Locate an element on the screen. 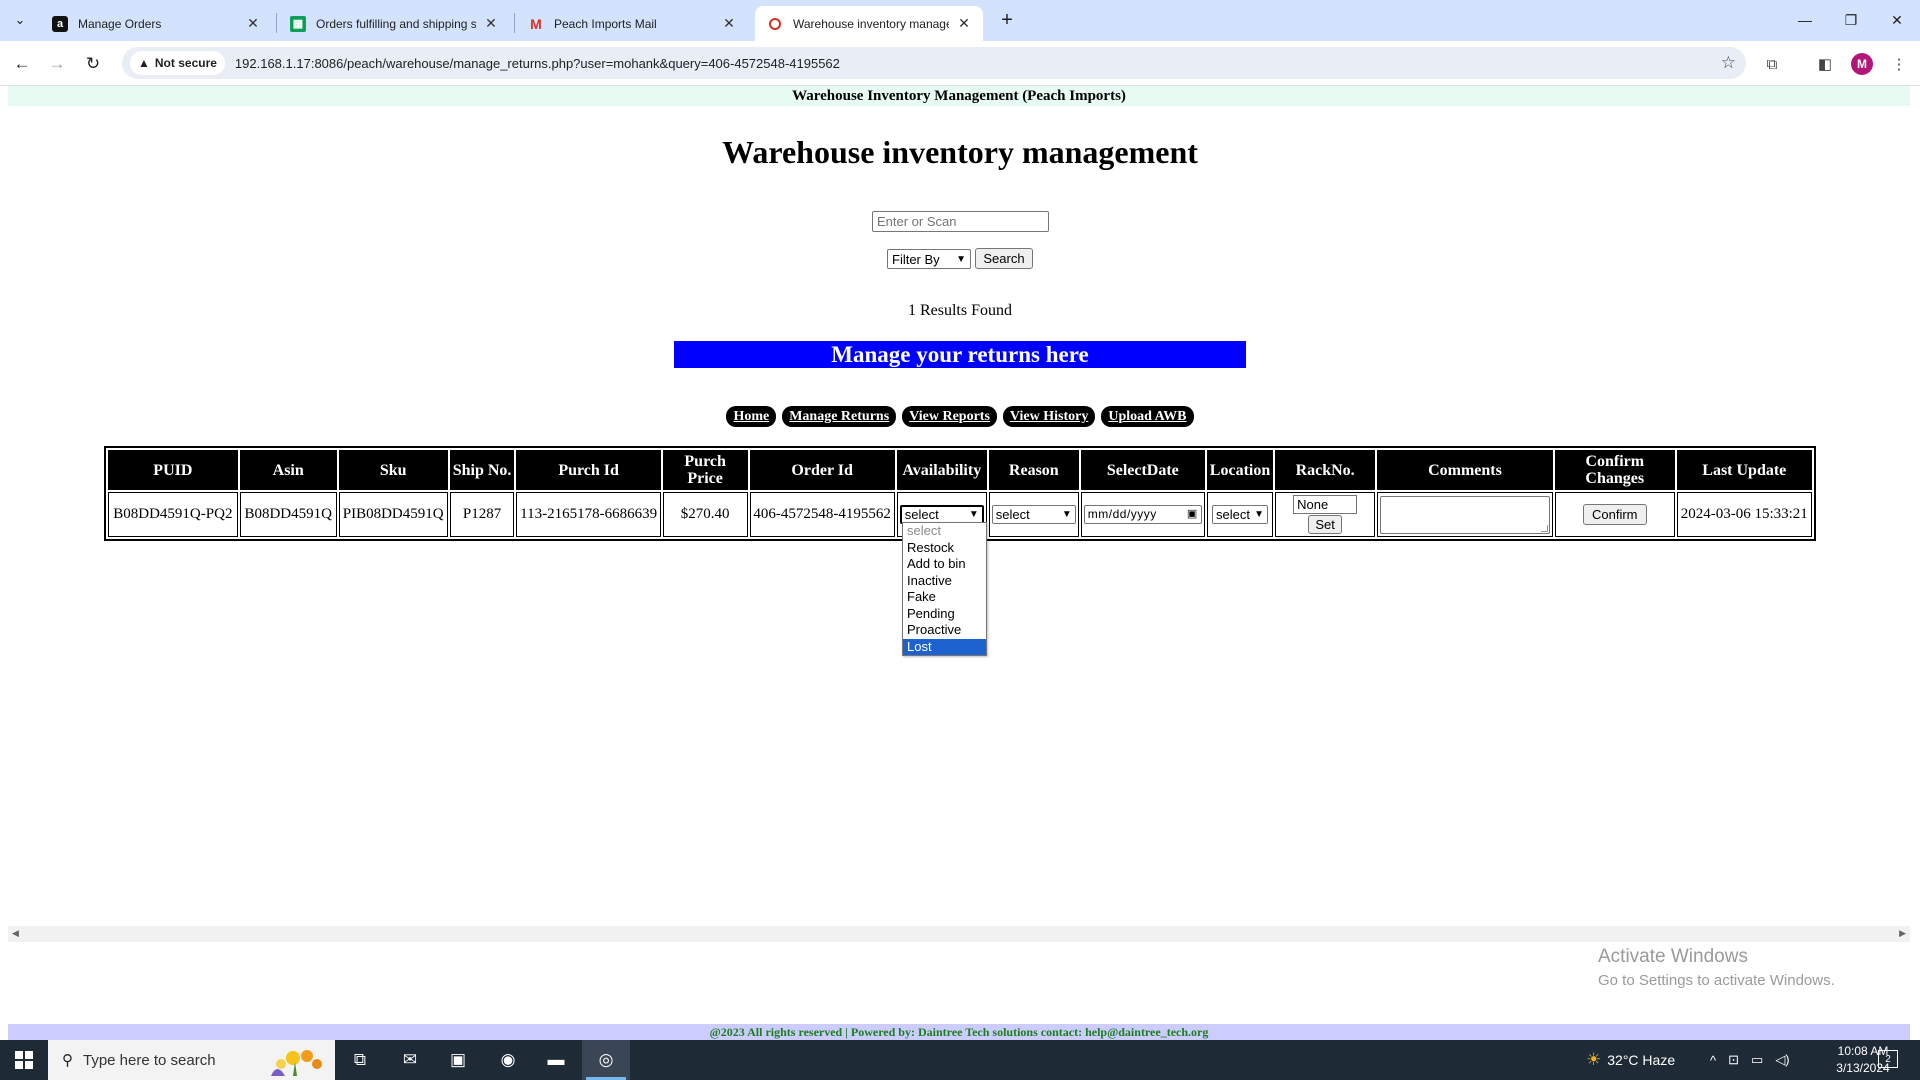  sheets-icon: ▦ is located at coordinates (298, 23).